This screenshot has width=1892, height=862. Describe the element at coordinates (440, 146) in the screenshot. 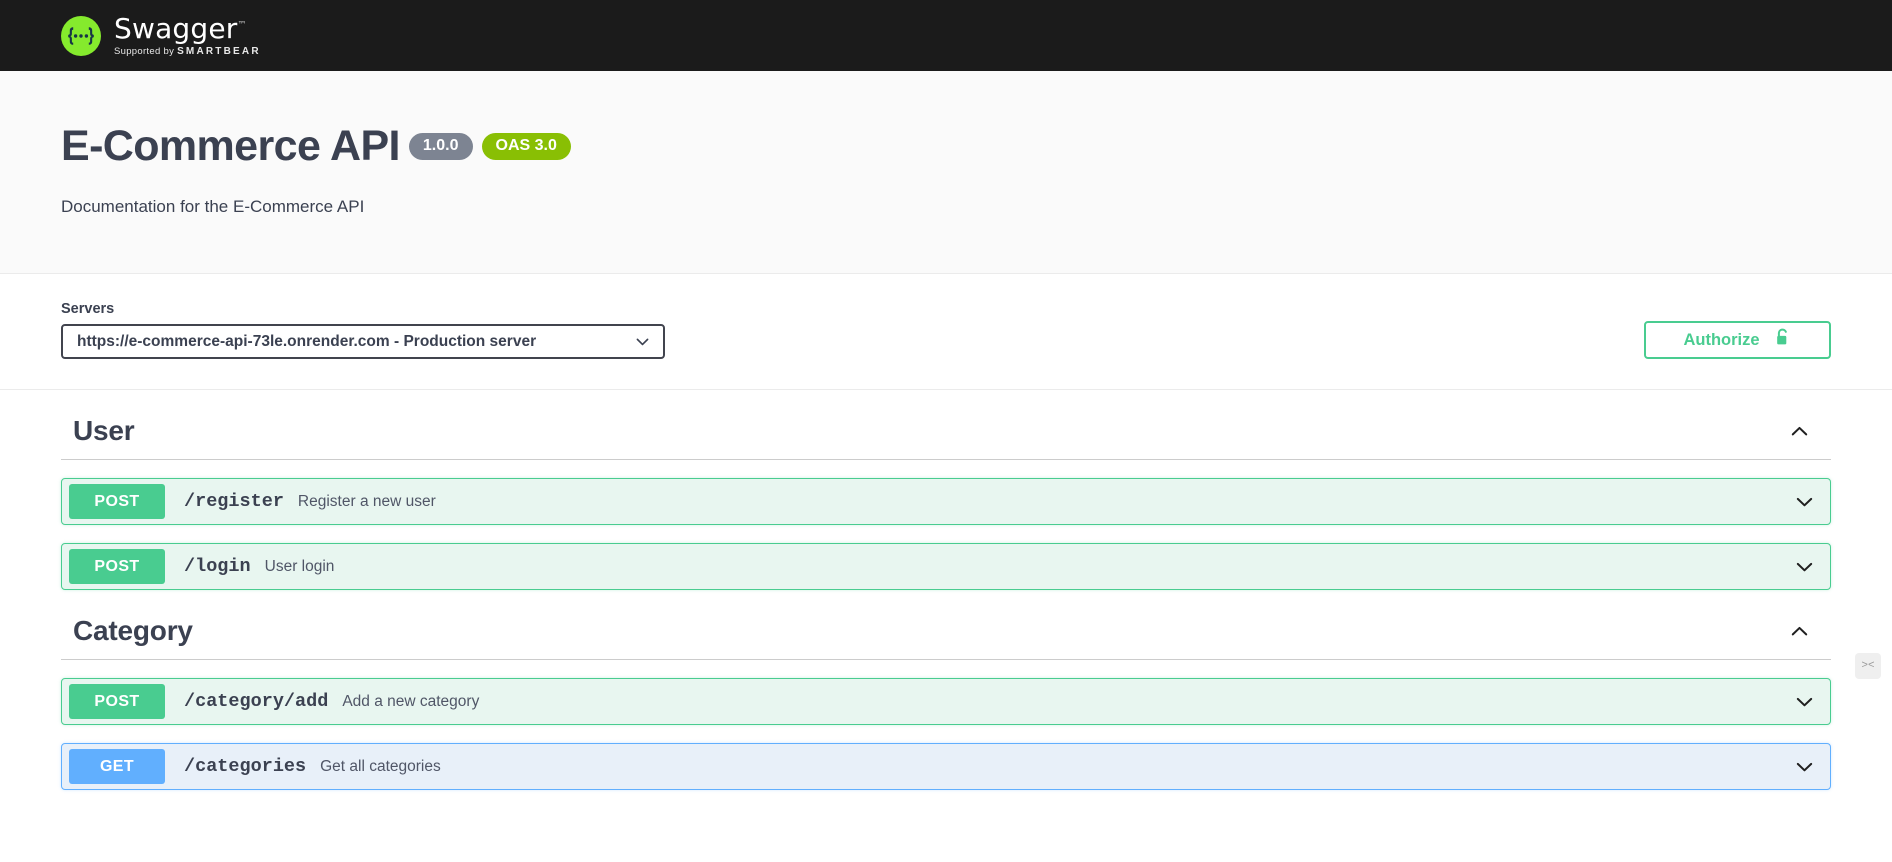

I see `version-badge: 1.0.0` at that location.